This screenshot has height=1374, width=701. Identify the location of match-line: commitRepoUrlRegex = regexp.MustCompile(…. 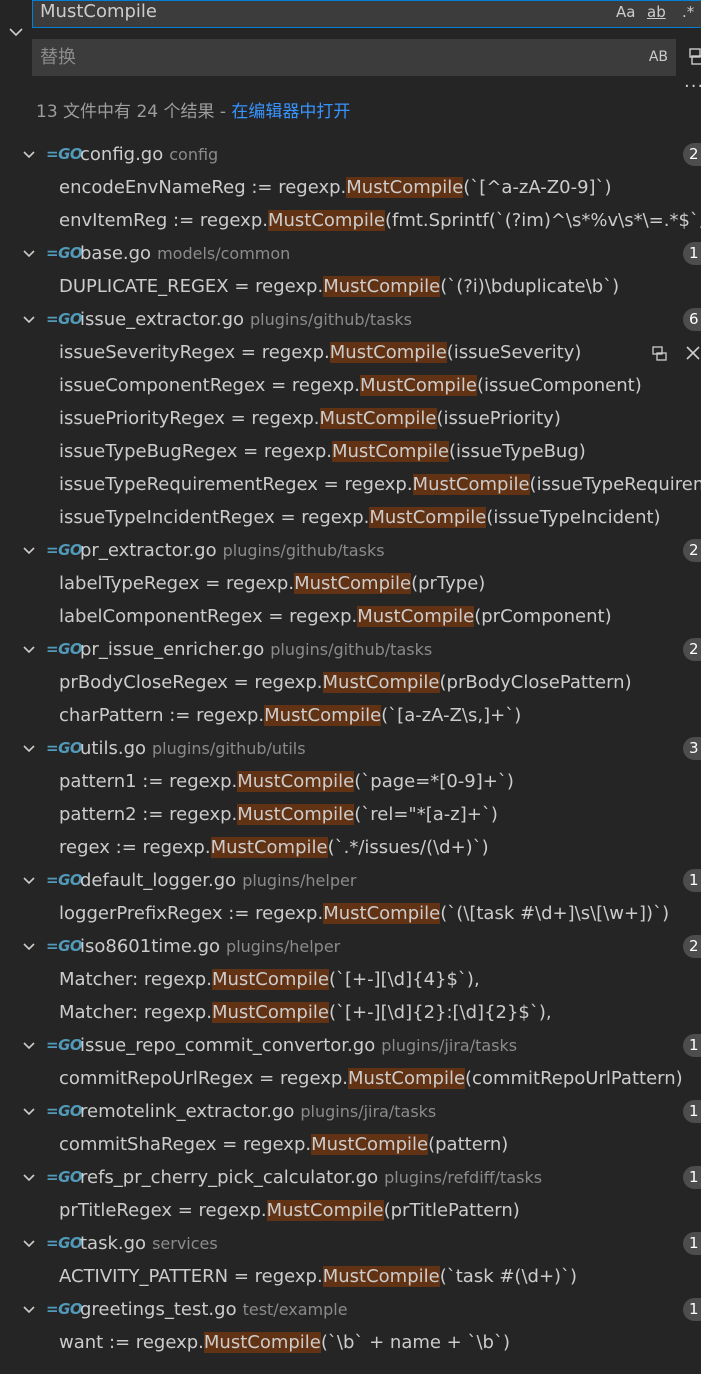
(371, 1078).